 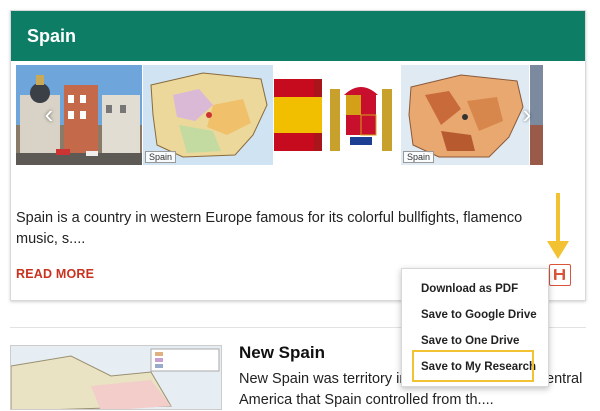 What do you see at coordinates (469, 289) in the screenshot?
I see `menu-item-download-pdf: Download as PDF` at bounding box center [469, 289].